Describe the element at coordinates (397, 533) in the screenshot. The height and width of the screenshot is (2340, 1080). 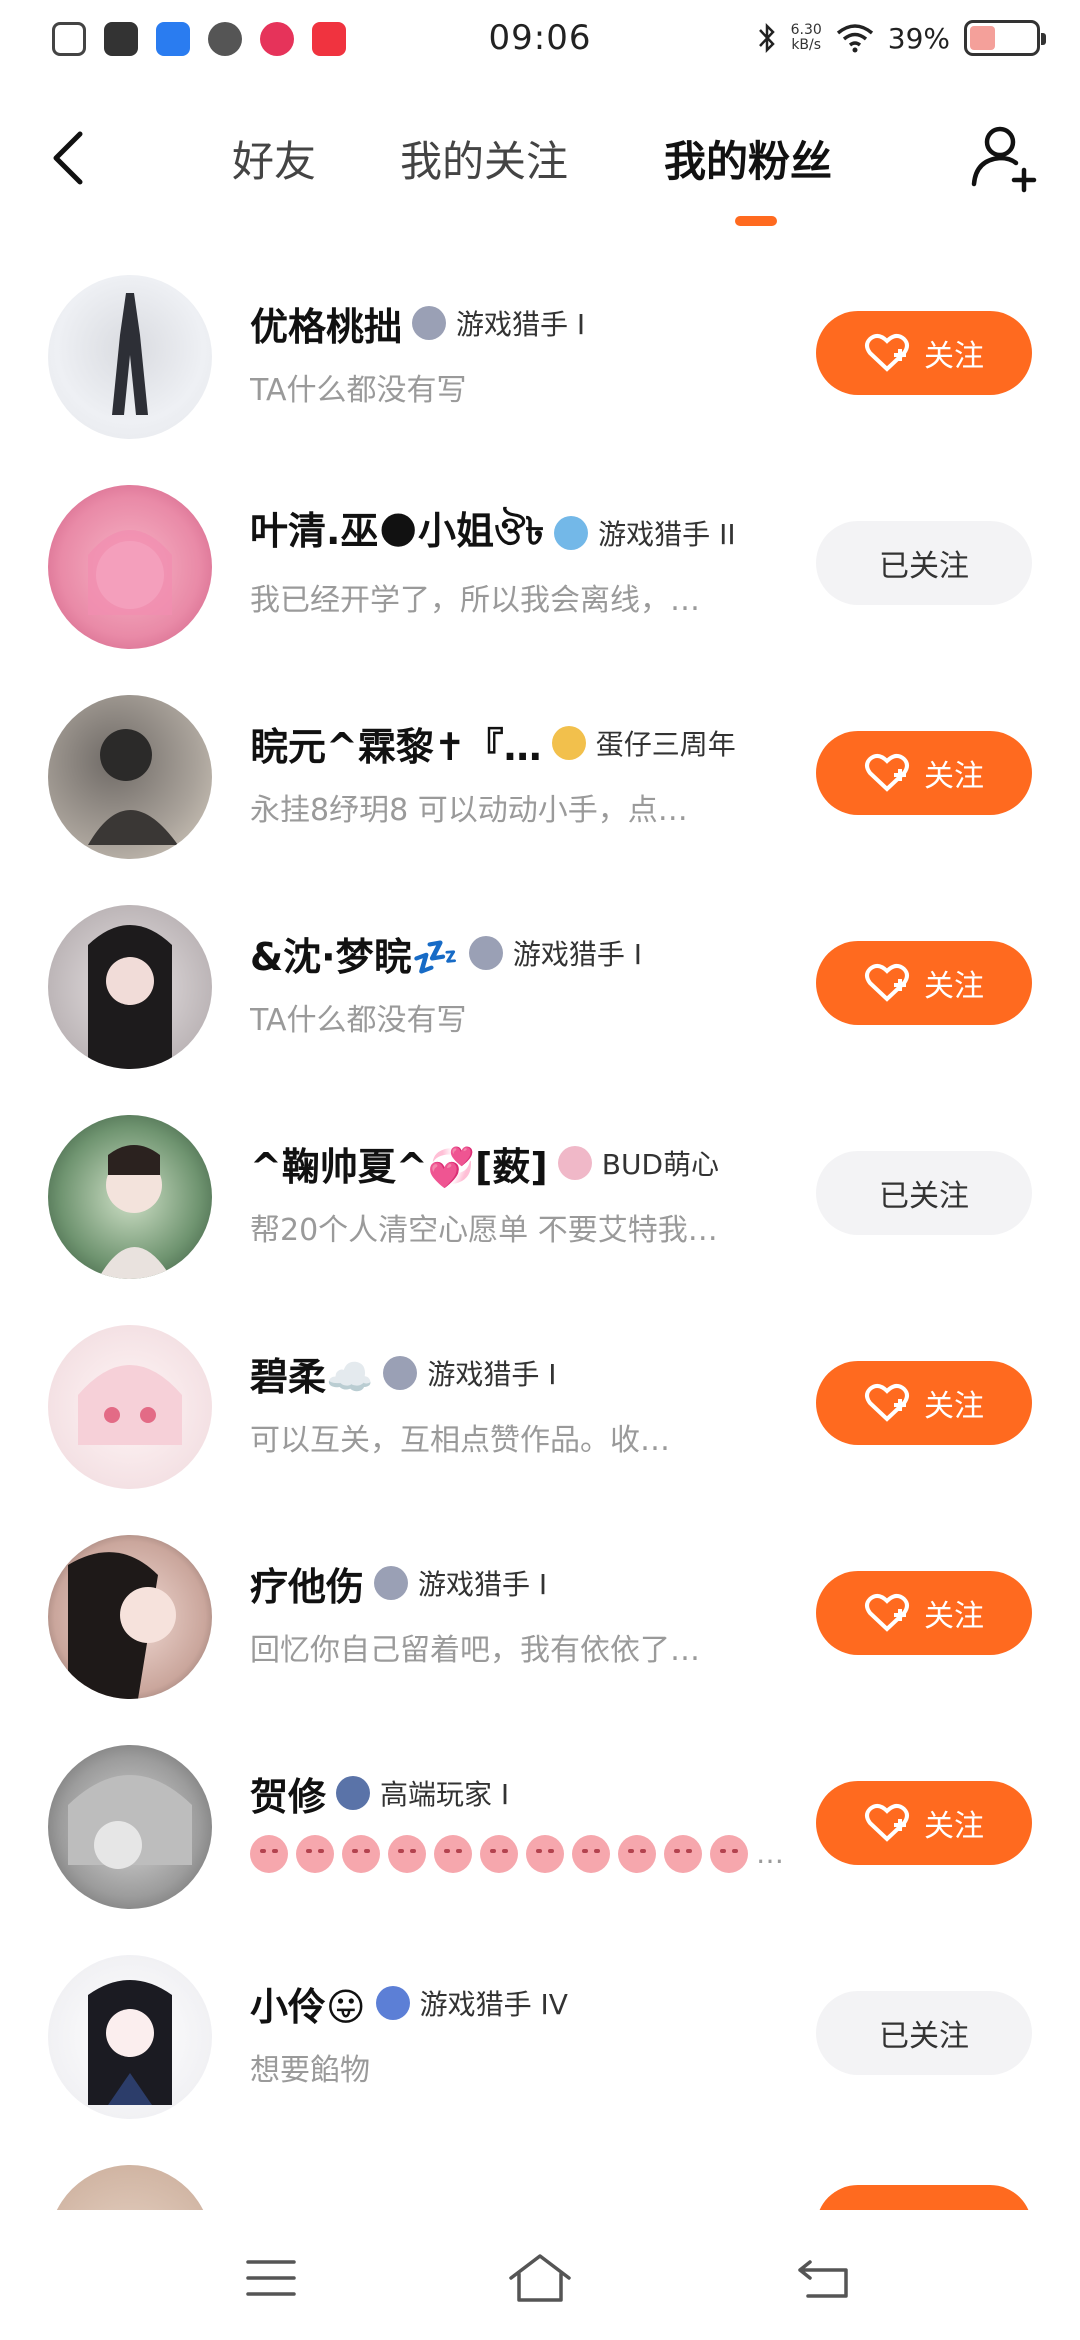
I see `user-name: 叶清.巫🌑小姐ঔ৳` at that location.